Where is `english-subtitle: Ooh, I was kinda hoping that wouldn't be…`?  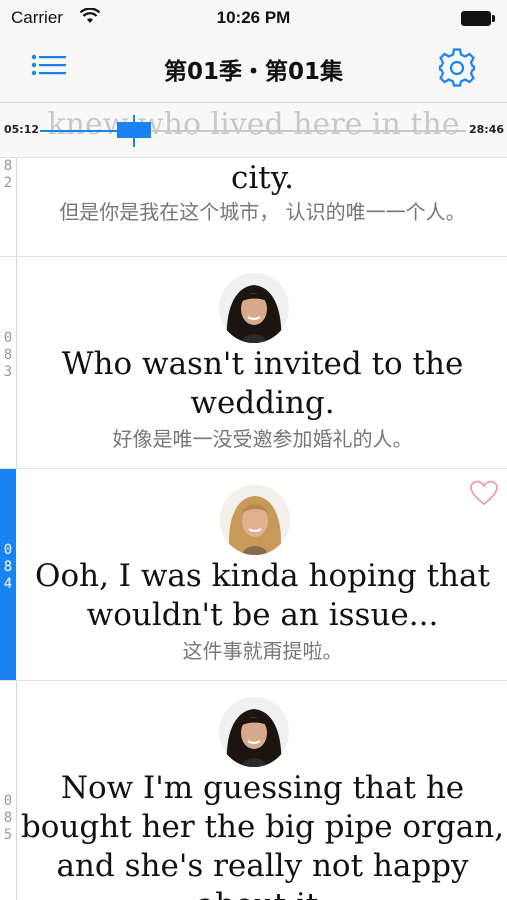
english-subtitle: Ooh, I was kinda hoping that wouldn't be… is located at coordinates (262, 595).